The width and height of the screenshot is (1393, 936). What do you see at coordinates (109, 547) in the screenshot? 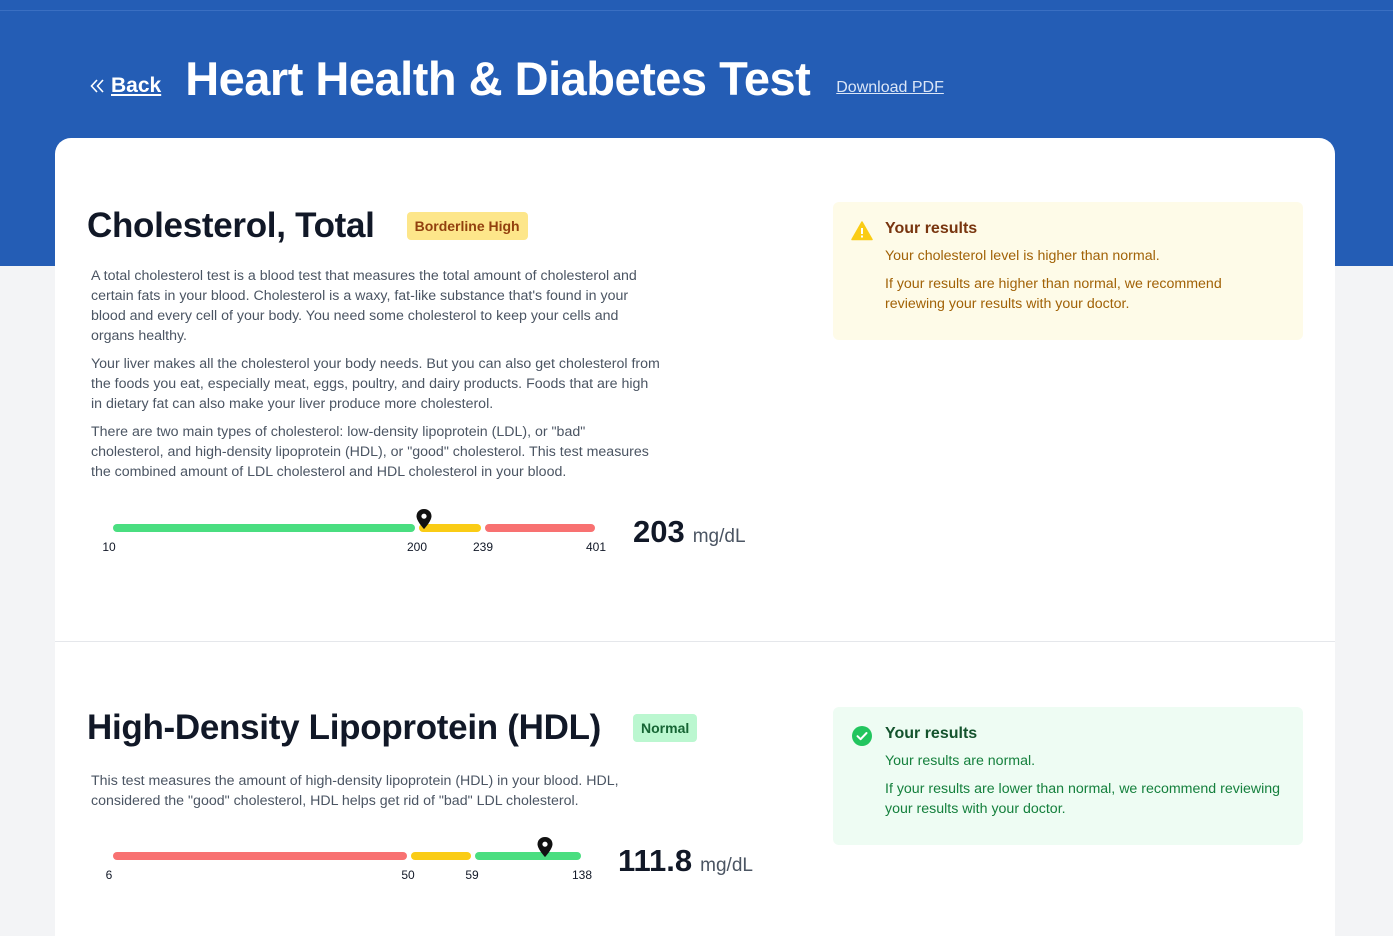
I see `gauge-tick: 10` at bounding box center [109, 547].